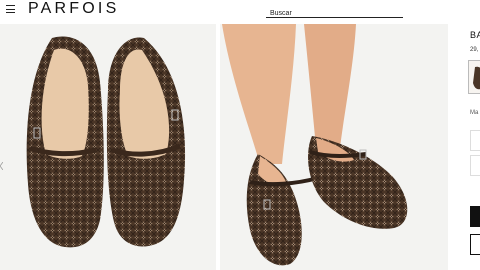 The image size is (480, 270). Describe the element at coordinates (475, 35) in the screenshot. I see `product-title: BA` at that location.